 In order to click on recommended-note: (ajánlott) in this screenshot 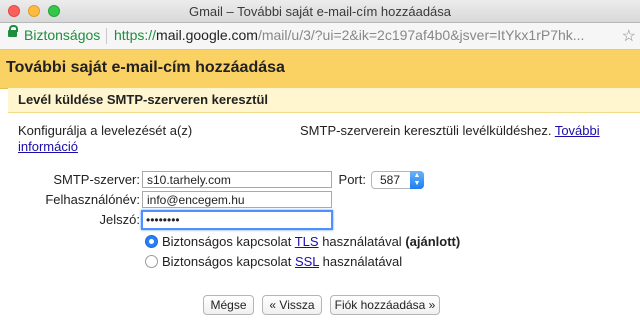, I will do `click(433, 241)`.